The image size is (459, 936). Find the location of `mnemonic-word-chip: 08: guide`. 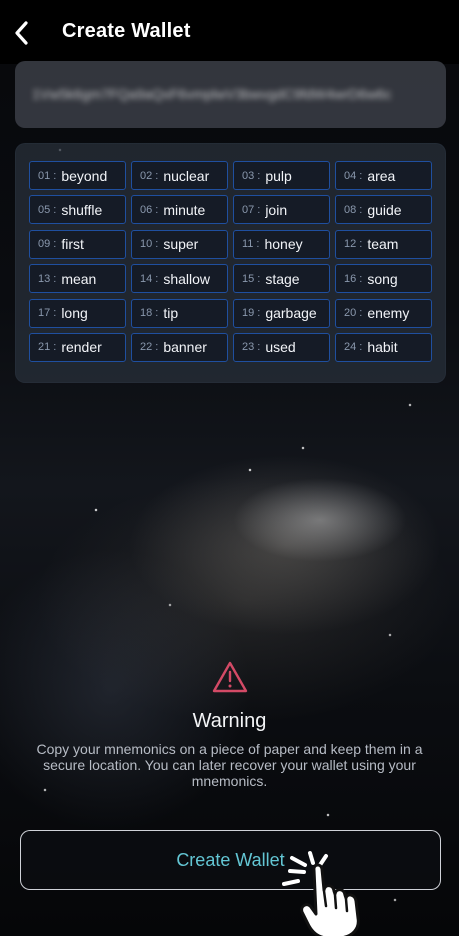

mnemonic-word-chip: 08: guide is located at coordinates (383, 210).